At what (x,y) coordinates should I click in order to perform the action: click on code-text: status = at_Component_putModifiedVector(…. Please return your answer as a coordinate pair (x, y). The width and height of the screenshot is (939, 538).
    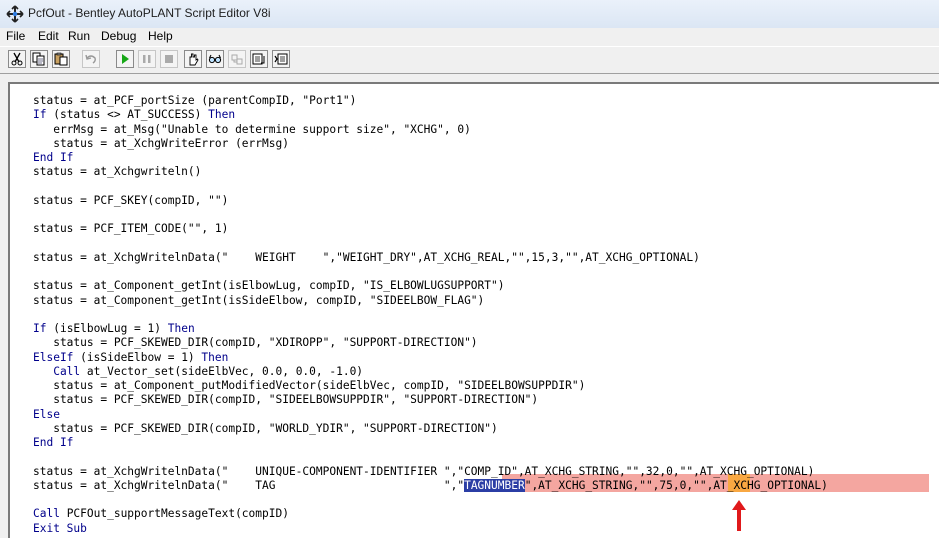
    Looking at the image, I should click on (309, 385).